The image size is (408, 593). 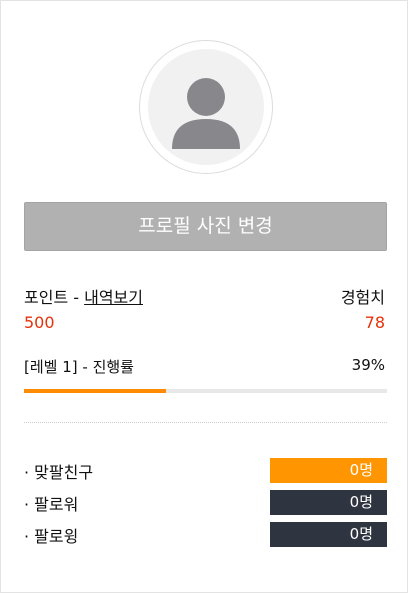 I want to click on points-label-row: 포인트 - 내역보기, so click(x=83, y=296).